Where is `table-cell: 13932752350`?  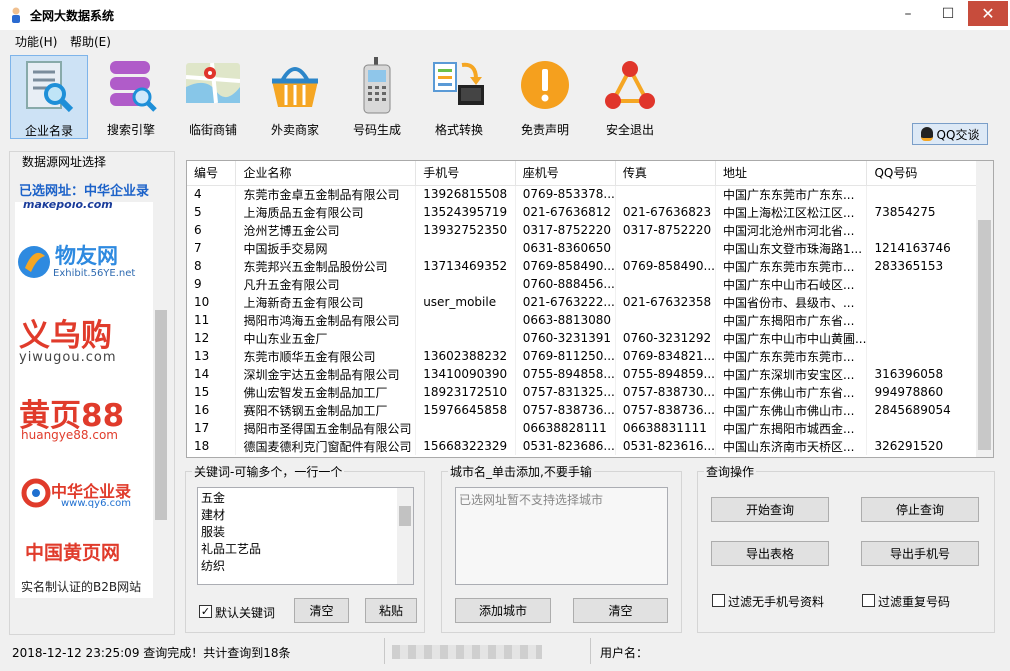 table-cell: 13932752350 is located at coordinates (465, 230).